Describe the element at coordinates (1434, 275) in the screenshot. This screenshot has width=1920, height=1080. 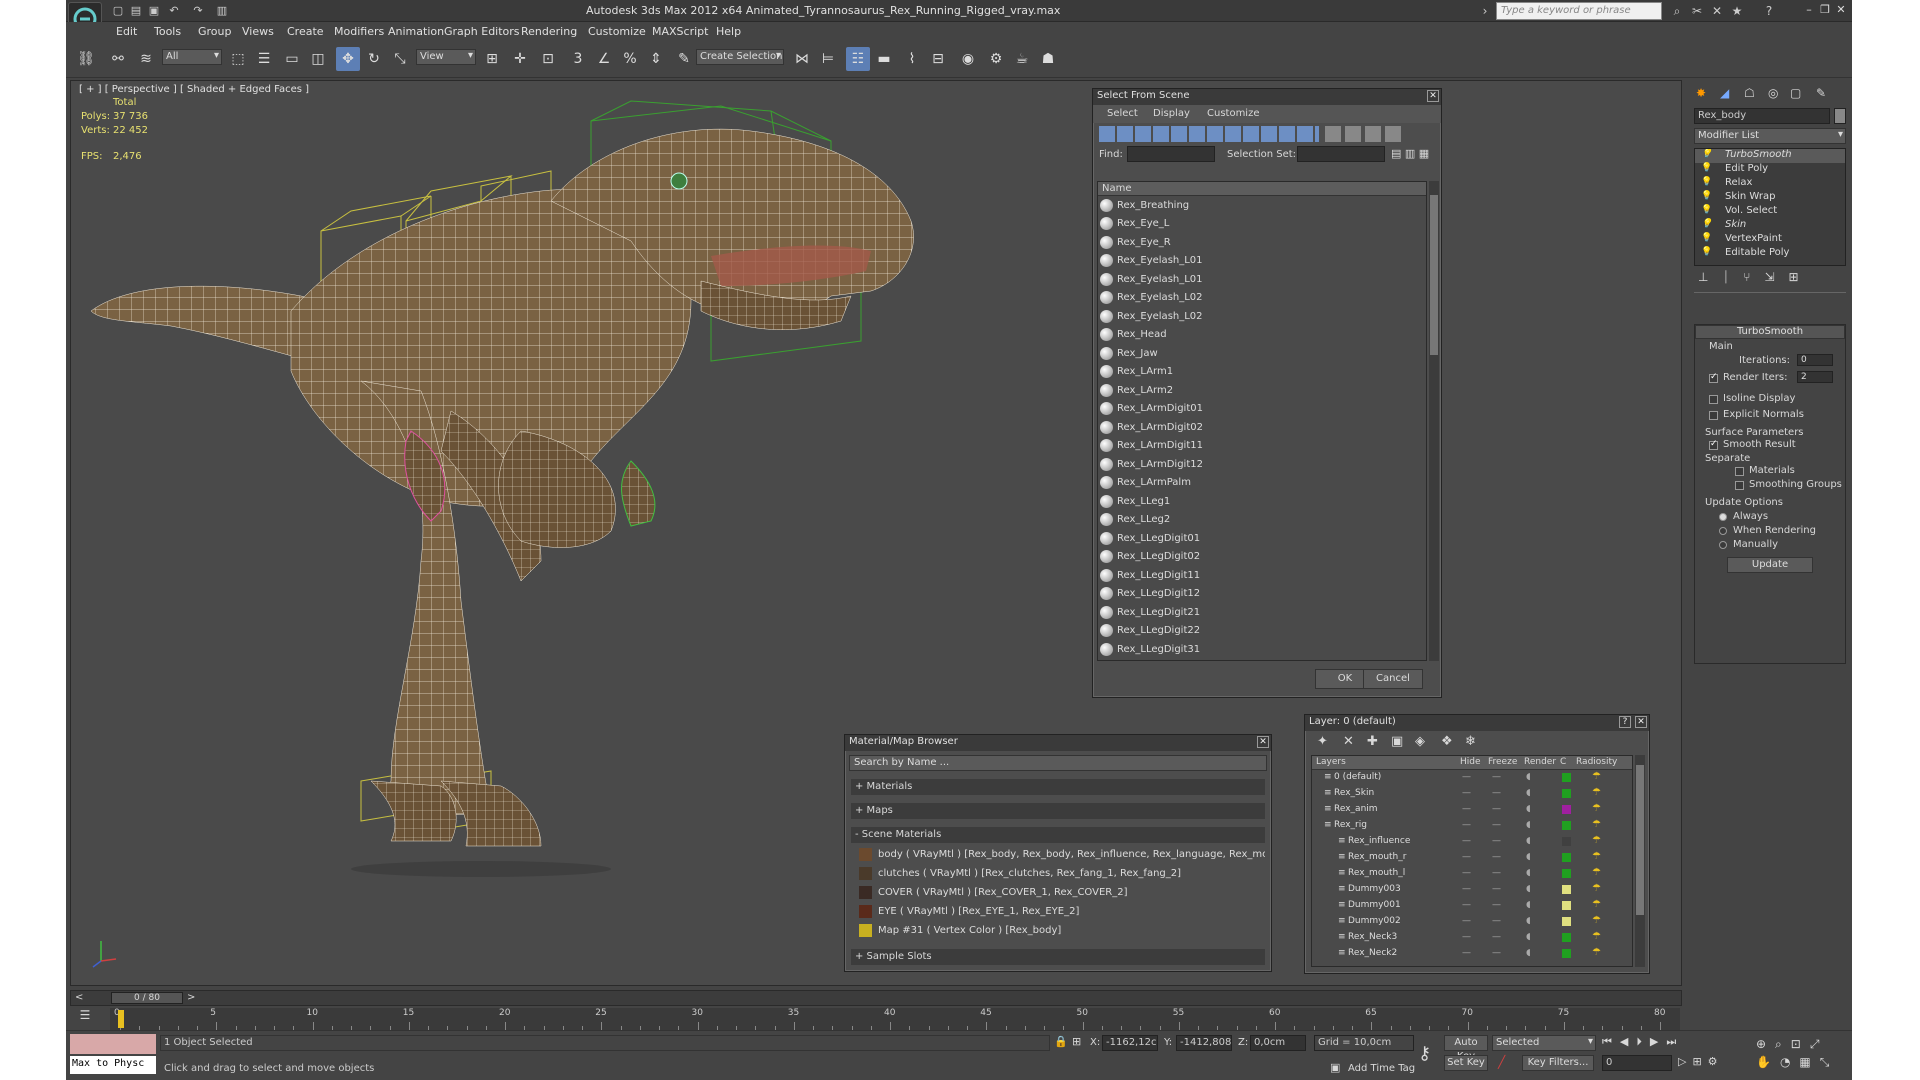
I see `scrollbar-thumb` at that location.